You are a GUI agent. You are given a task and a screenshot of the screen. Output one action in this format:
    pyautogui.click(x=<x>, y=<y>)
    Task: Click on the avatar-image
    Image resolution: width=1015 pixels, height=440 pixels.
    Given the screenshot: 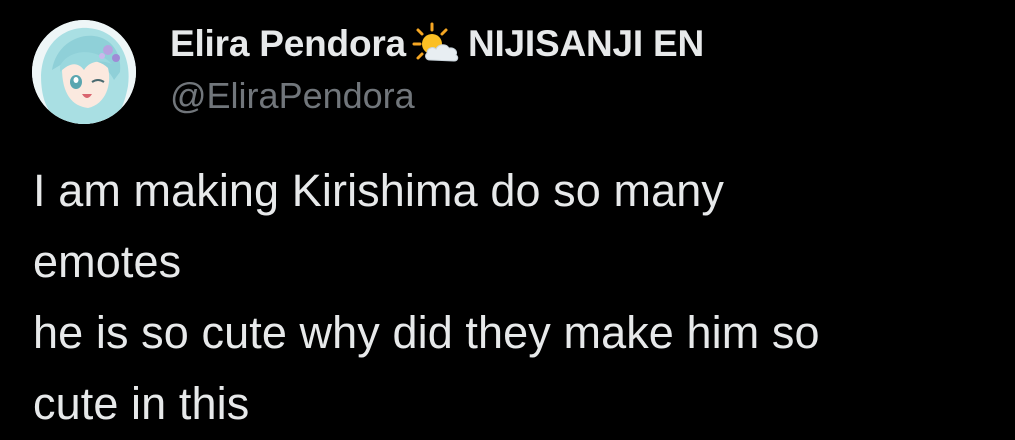 What is the action you would take?
    pyautogui.click(x=84, y=72)
    